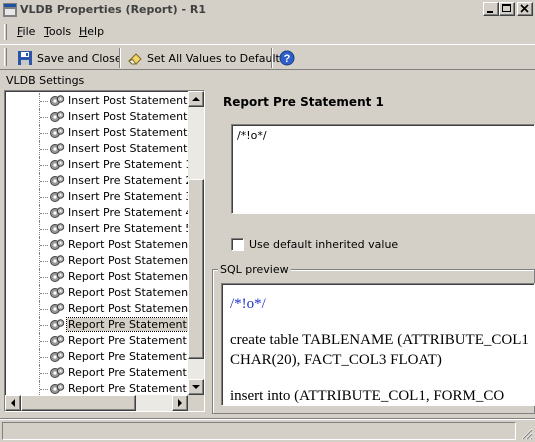 Image resolution: width=535 pixels, height=442 pixels. I want to click on tree-item: Insert Post Statement 4, so click(101, 133).